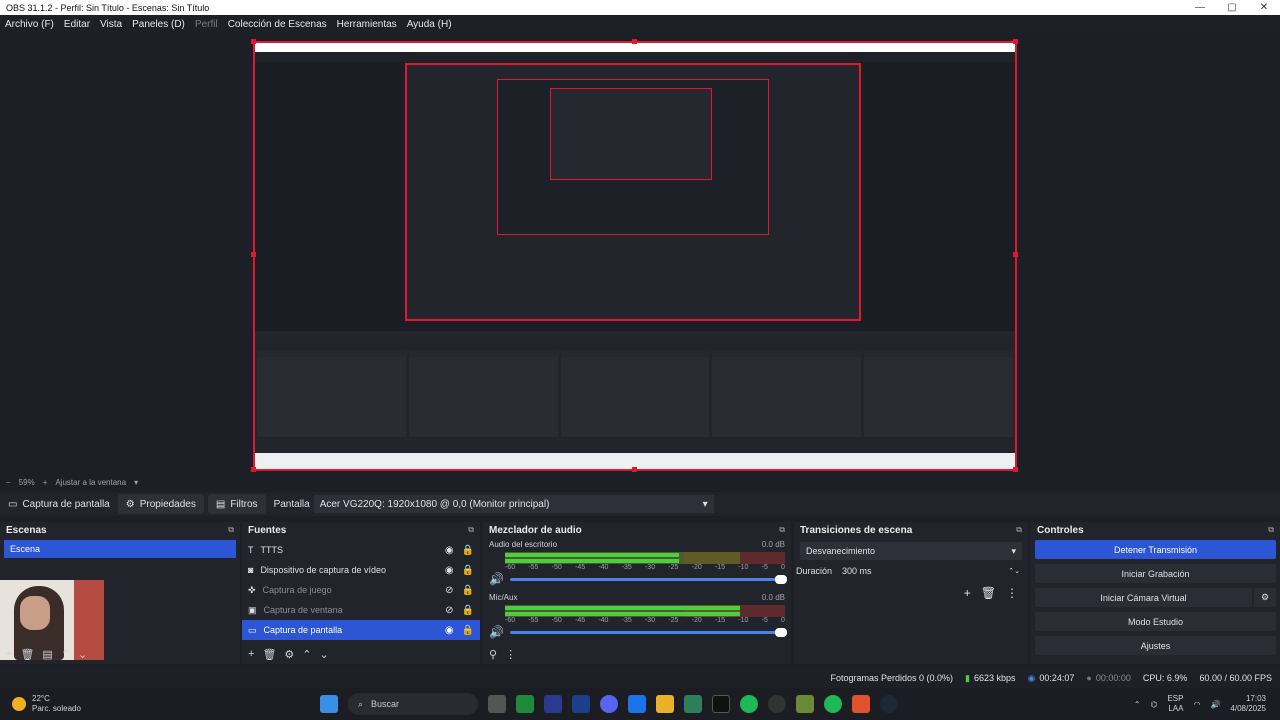 This screenshot has height=720, width=1280. What do you see at coordinates (45, 482) in the screenshot?
I see `zoom-in-button: +` at bounding box center [45, 482].